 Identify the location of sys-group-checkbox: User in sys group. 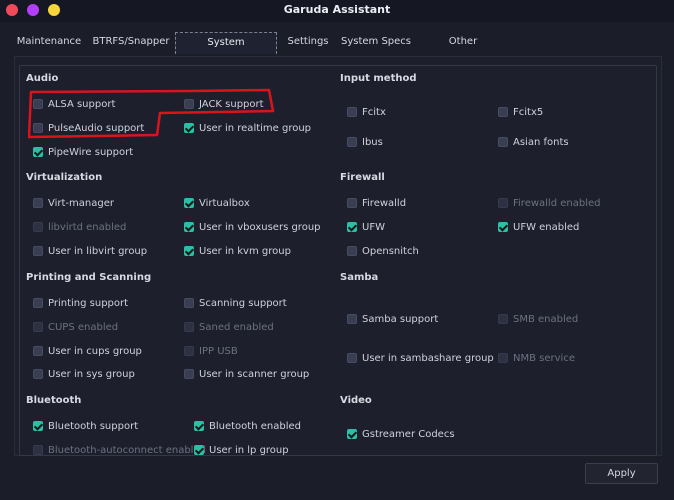
(84, 374).